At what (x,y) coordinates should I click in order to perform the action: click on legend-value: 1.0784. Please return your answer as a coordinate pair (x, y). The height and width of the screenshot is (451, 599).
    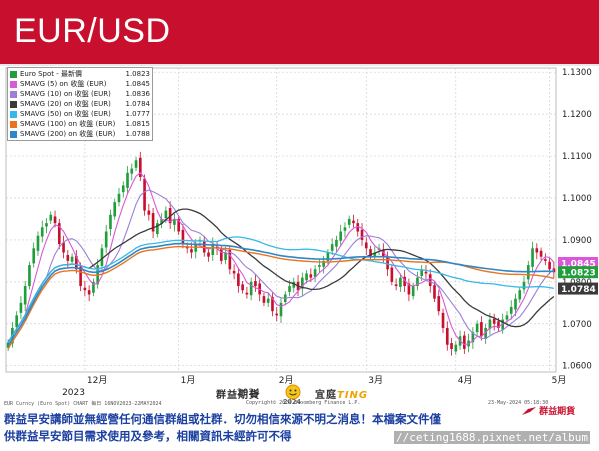
    Looking at the image, I should click on (138, 104).